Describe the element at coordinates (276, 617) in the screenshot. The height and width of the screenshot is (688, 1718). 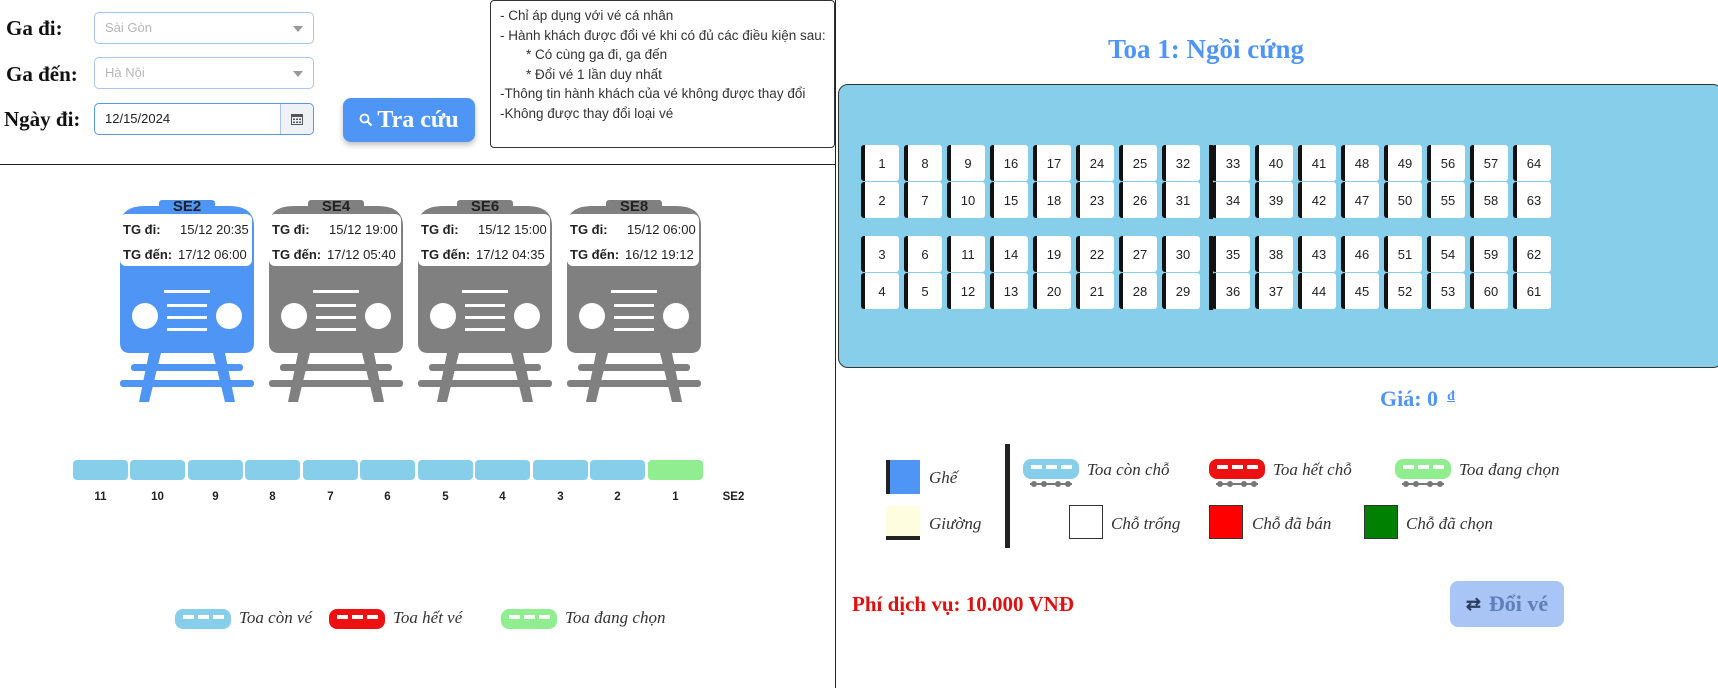
I see `legend-coach-available: Toa còn vé` at that location.